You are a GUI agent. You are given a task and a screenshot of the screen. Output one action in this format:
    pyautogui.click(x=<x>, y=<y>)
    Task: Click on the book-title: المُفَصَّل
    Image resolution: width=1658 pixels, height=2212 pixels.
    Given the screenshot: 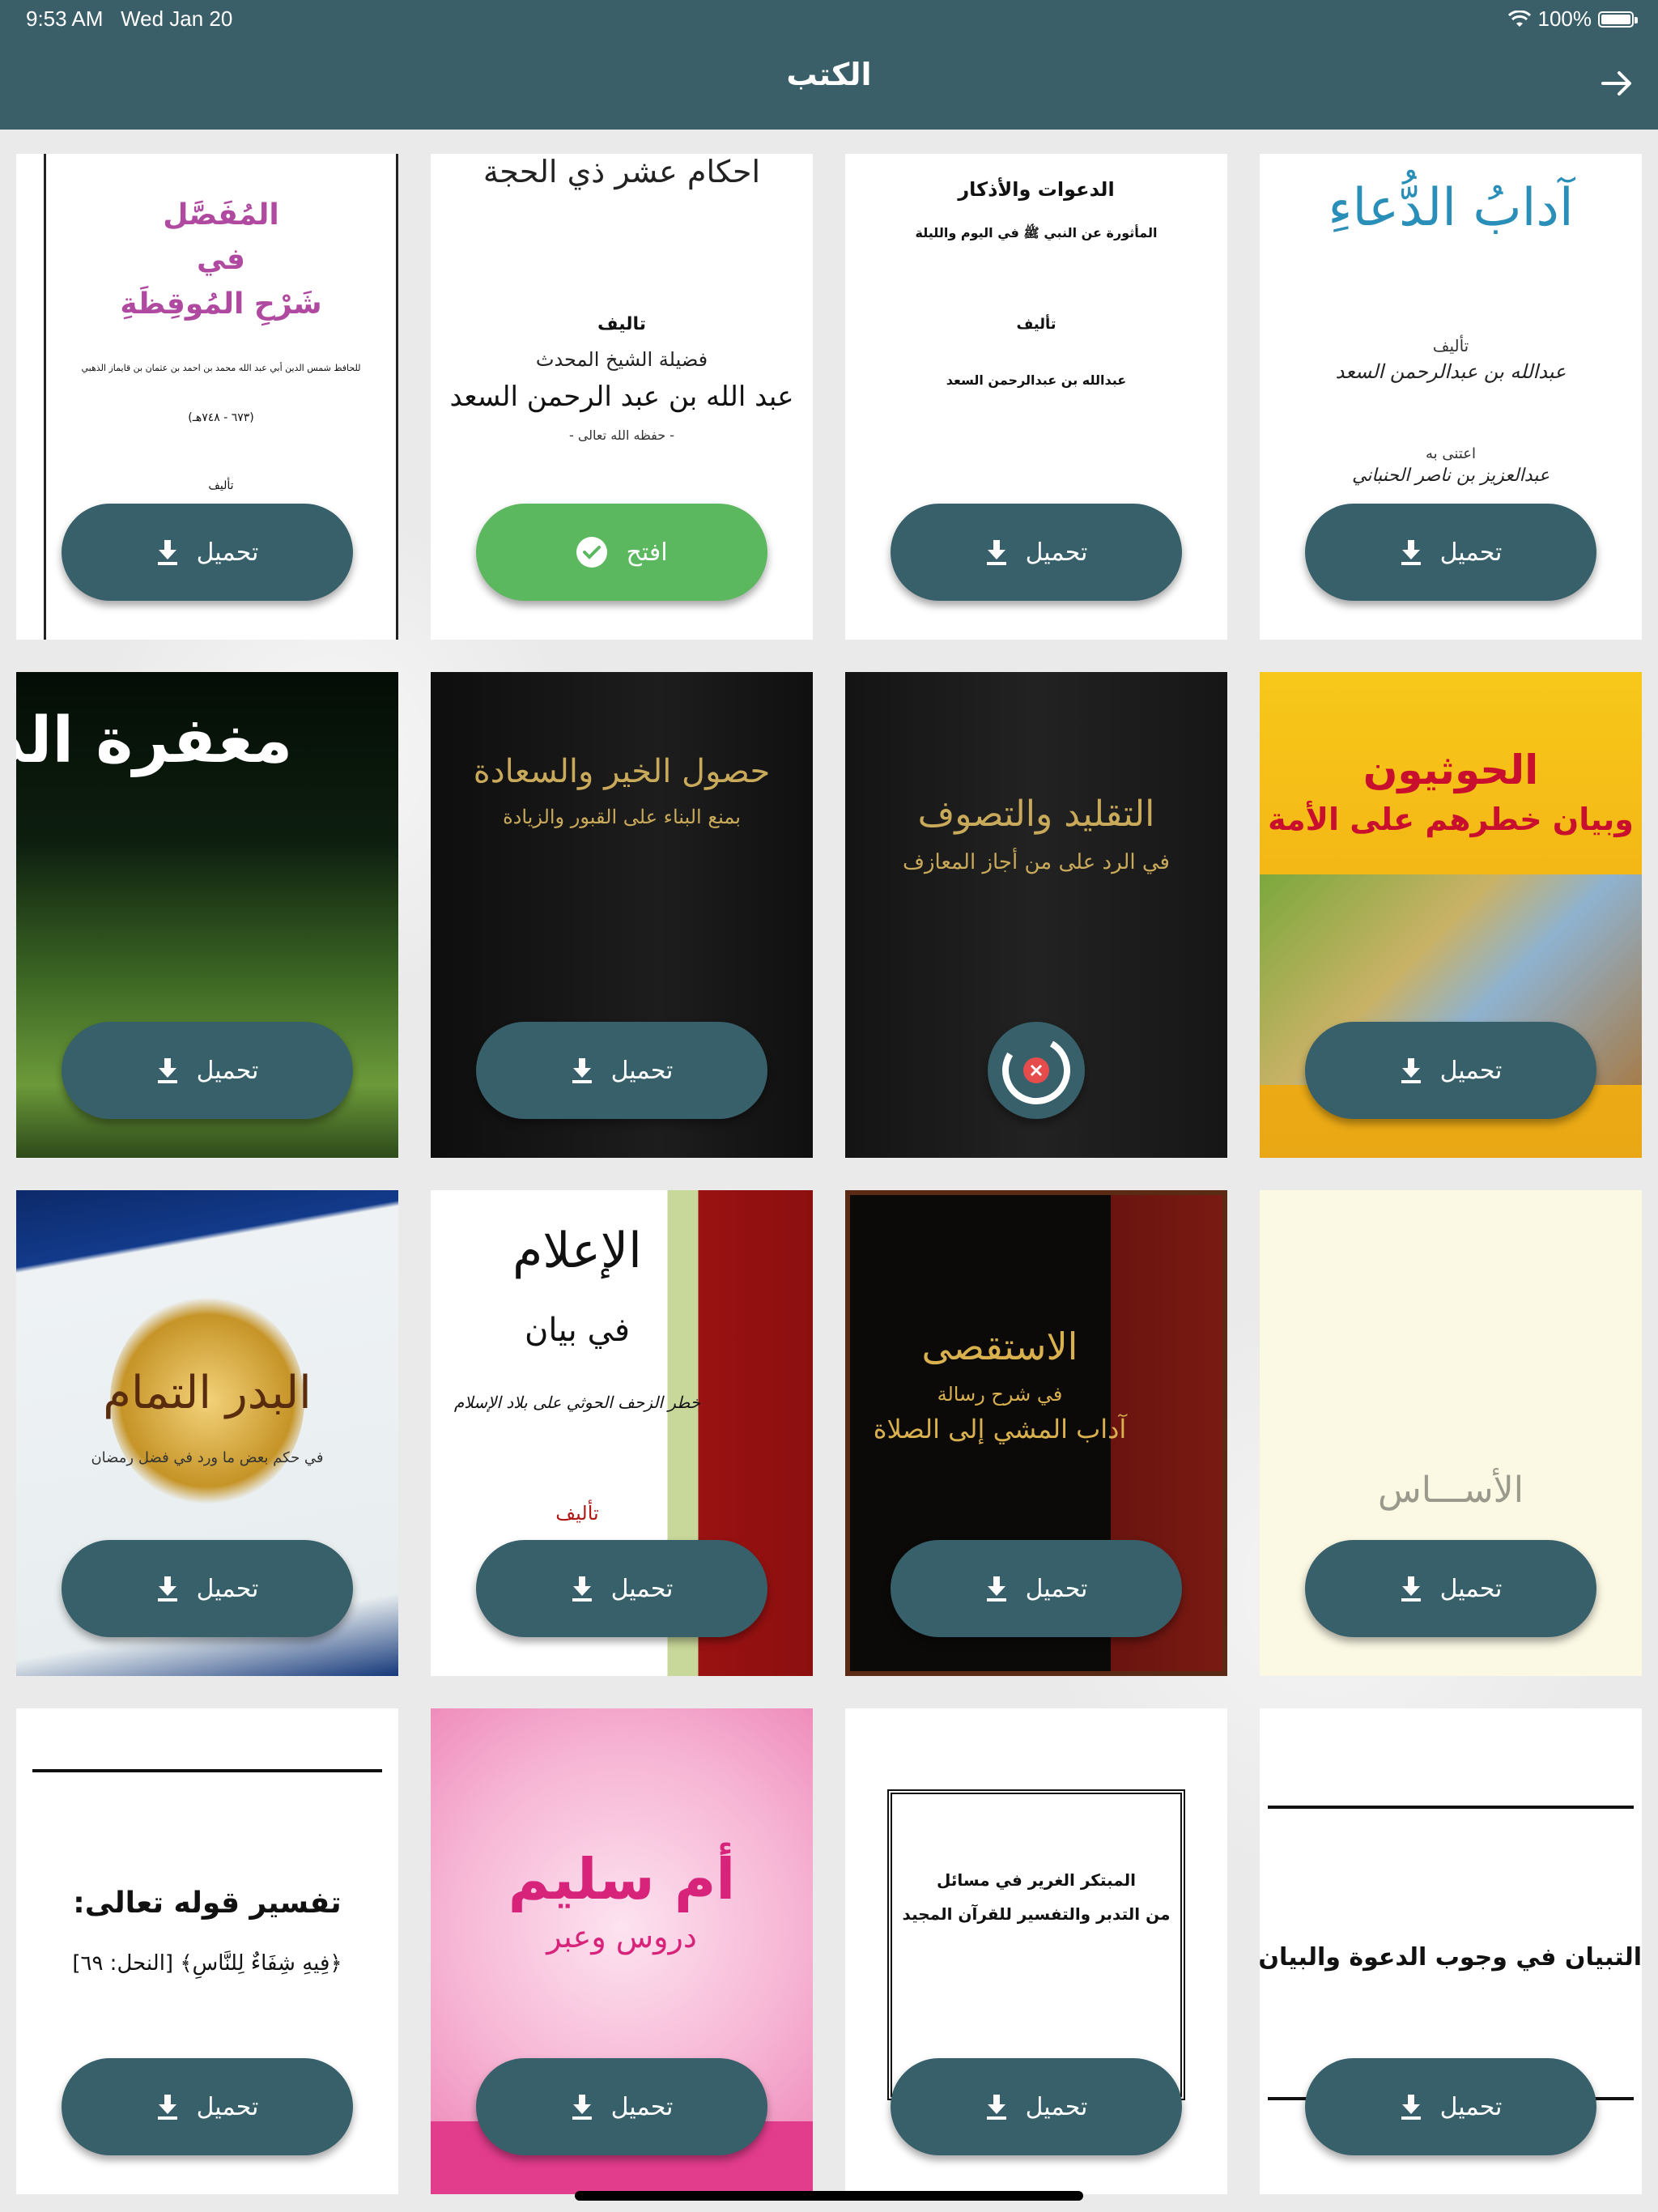 What is the action you would take?
    pyautogui.click(x=221, y=215)
    